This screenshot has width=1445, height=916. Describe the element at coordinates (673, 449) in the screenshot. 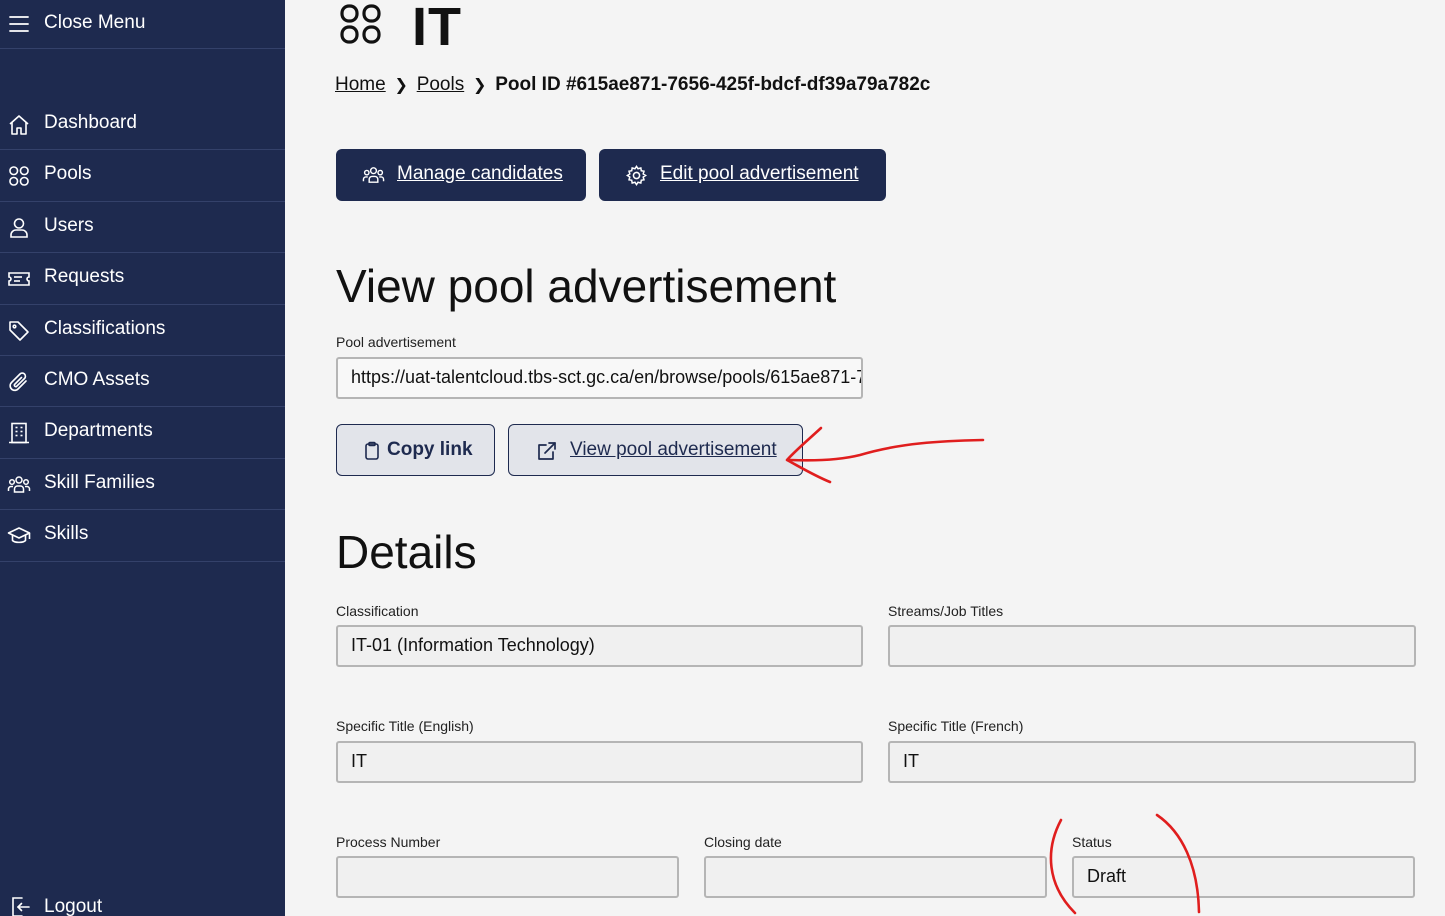

I see `view-pool-advertisement-label: View pool advertisement` at that location.